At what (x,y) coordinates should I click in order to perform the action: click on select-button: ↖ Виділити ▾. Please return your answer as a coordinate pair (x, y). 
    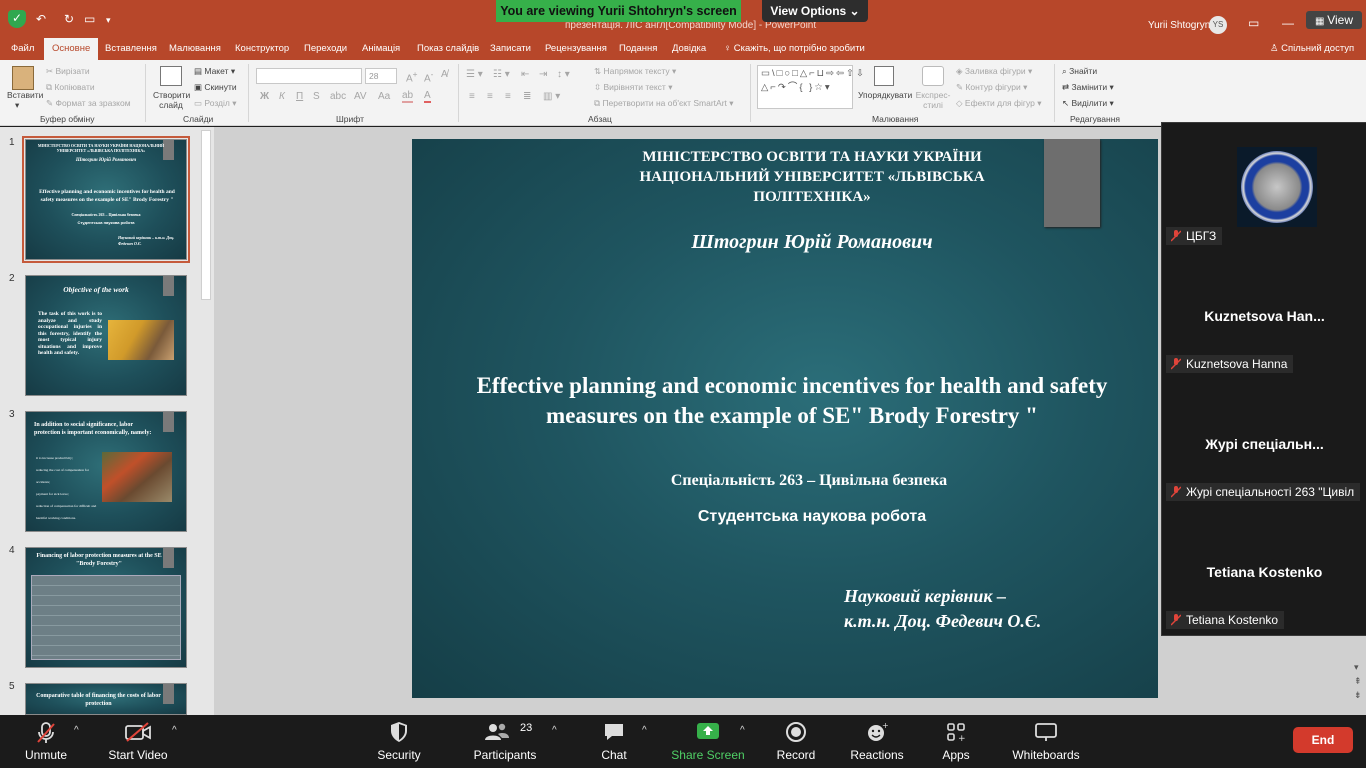
    Looking at the image, I should click on (1088, 103).